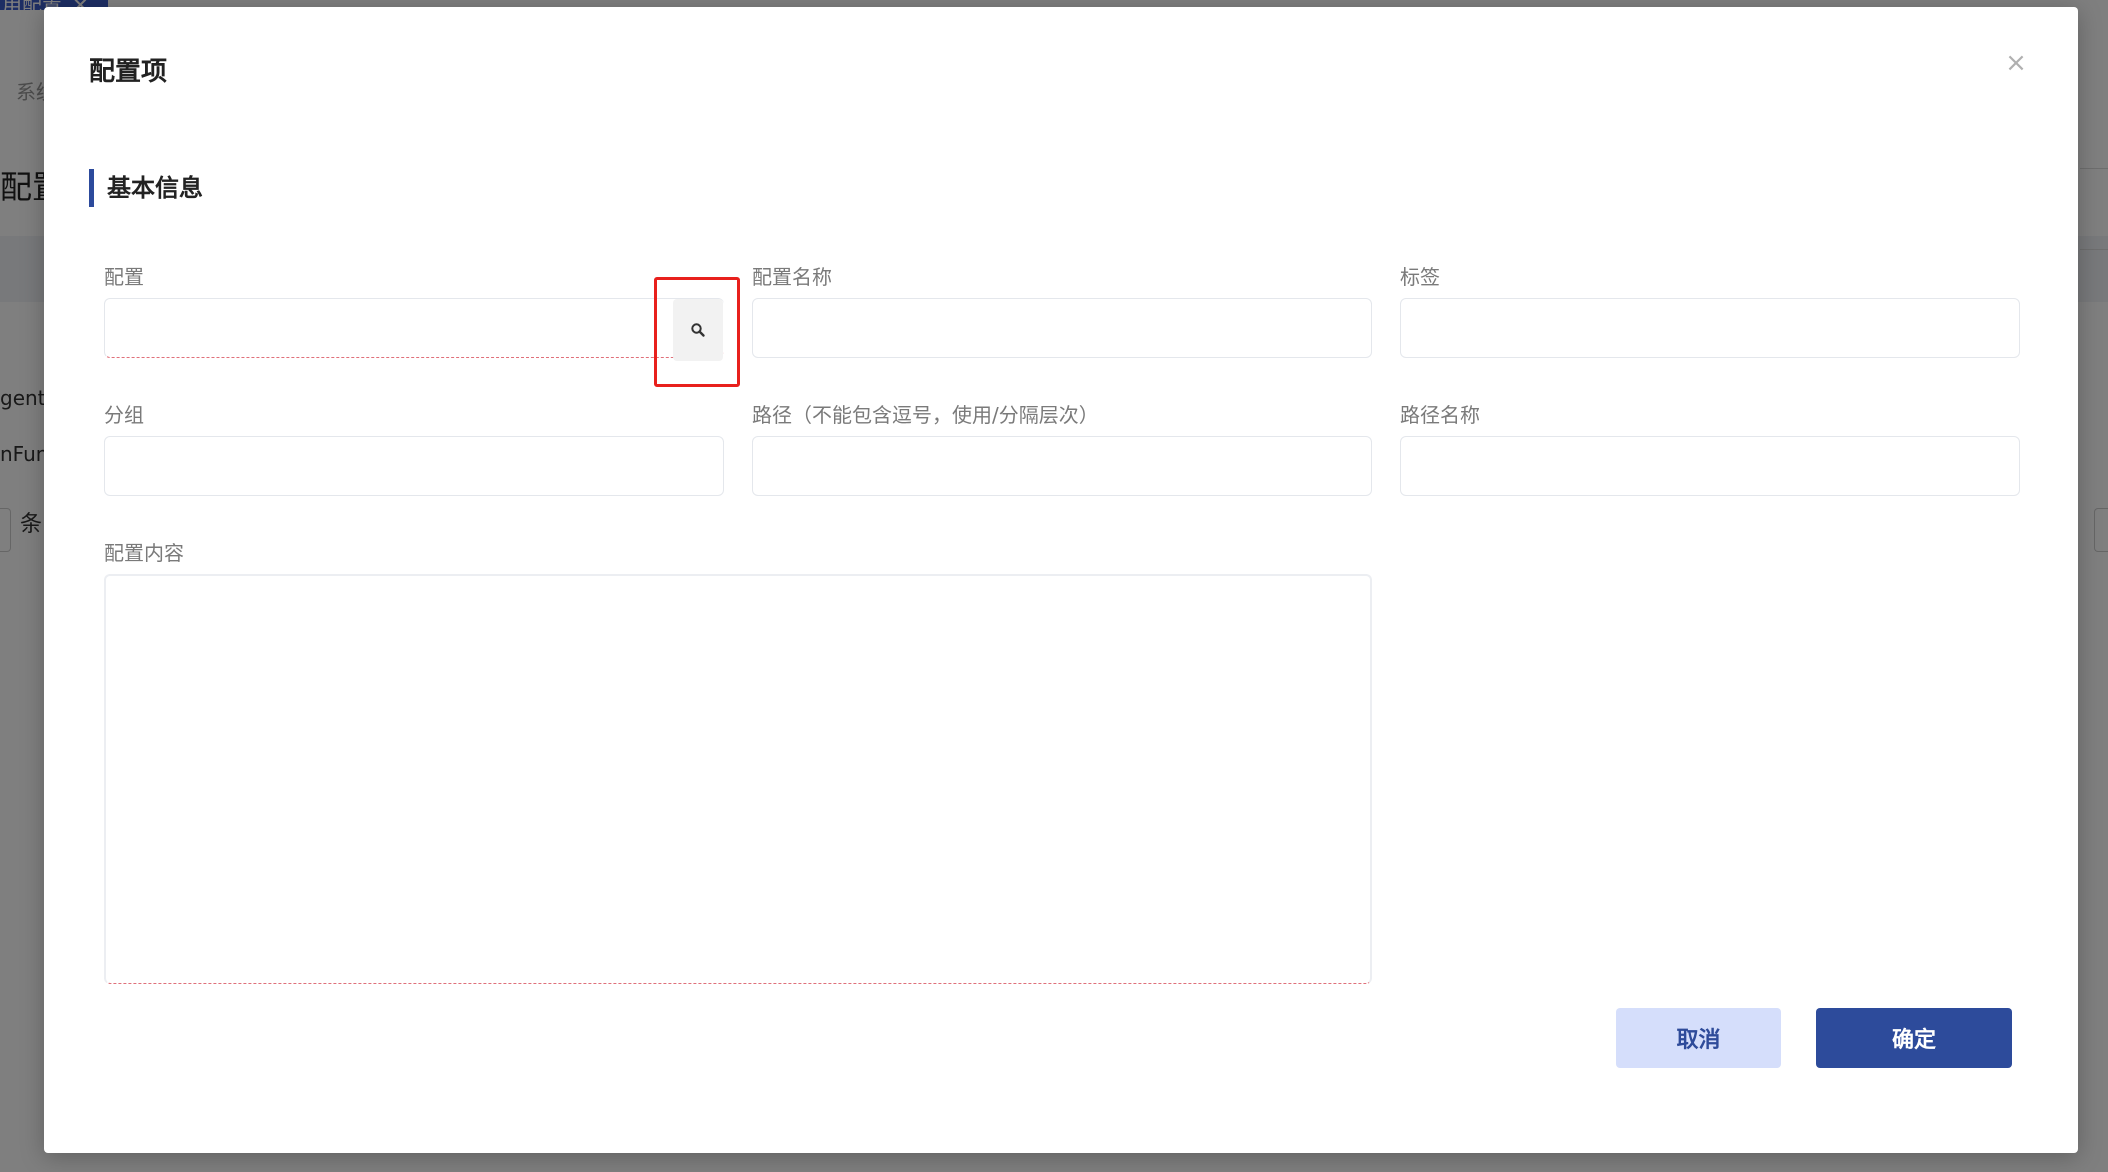 This screenshot has height=1172, width=2108. I want to click on path-name-label: 路径名称, so click(1440, 415).